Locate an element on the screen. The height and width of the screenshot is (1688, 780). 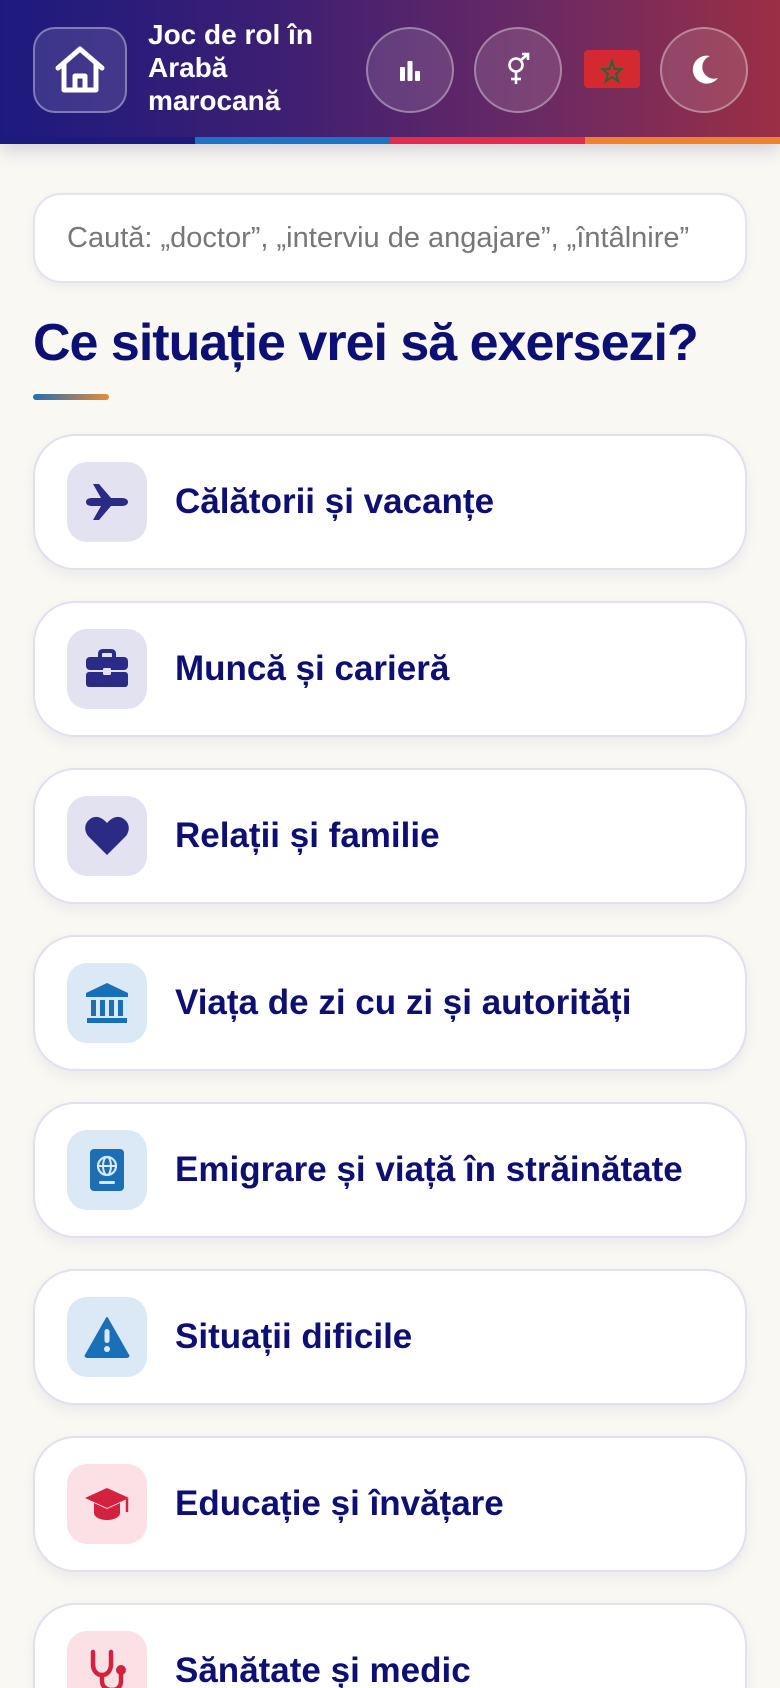
category-label: Emigrare și viață în străinătate is located at coordinates (429, 1169).